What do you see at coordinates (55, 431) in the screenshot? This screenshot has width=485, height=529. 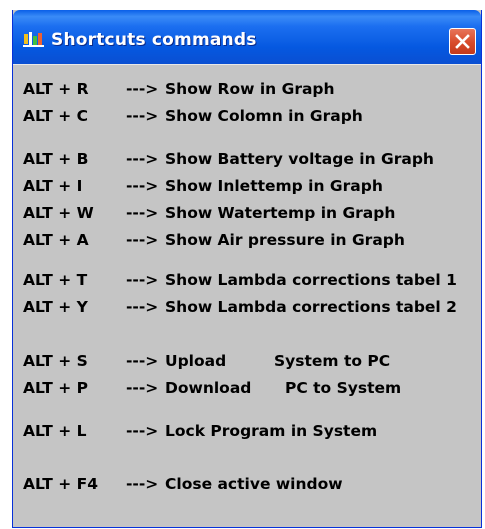 I see `shortcut-key: ALT + L` at bounding box center [55, 431].